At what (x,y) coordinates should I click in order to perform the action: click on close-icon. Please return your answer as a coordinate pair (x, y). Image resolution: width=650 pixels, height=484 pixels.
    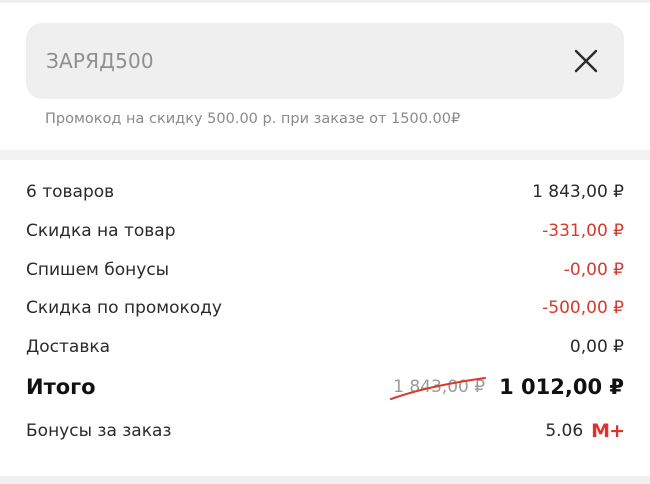
    Looking at the image, I should click on (586, 61).